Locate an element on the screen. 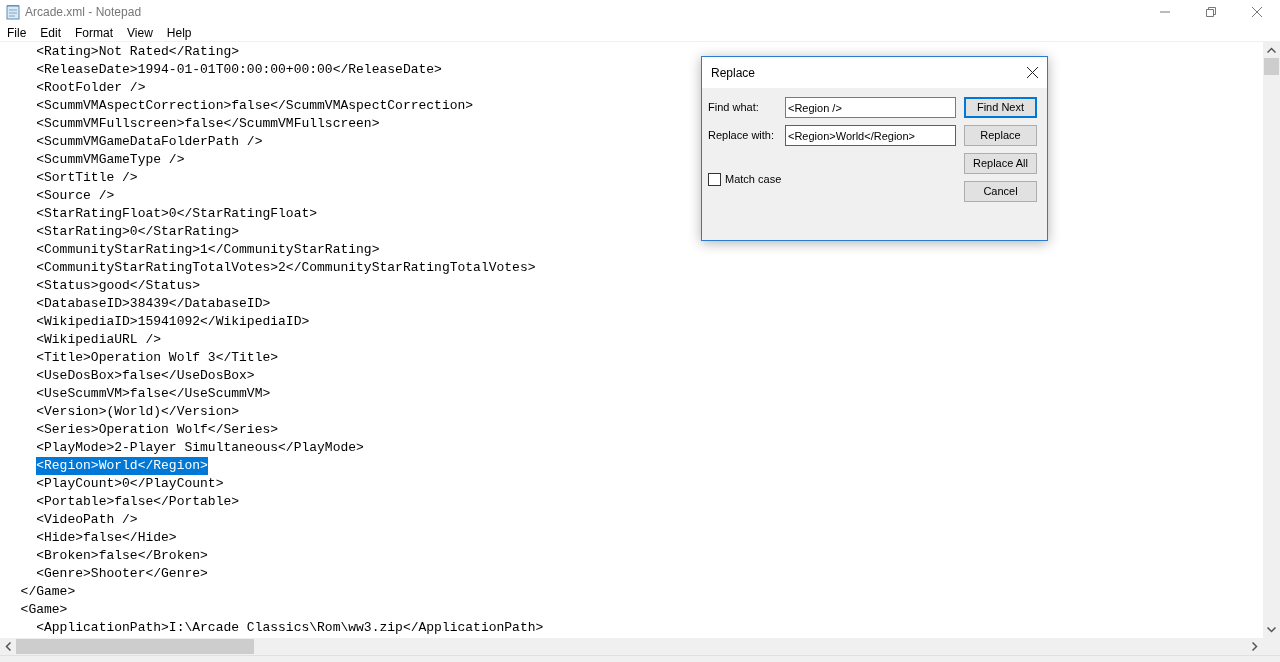  menu-item: Help is located at coordinates (179, 32).